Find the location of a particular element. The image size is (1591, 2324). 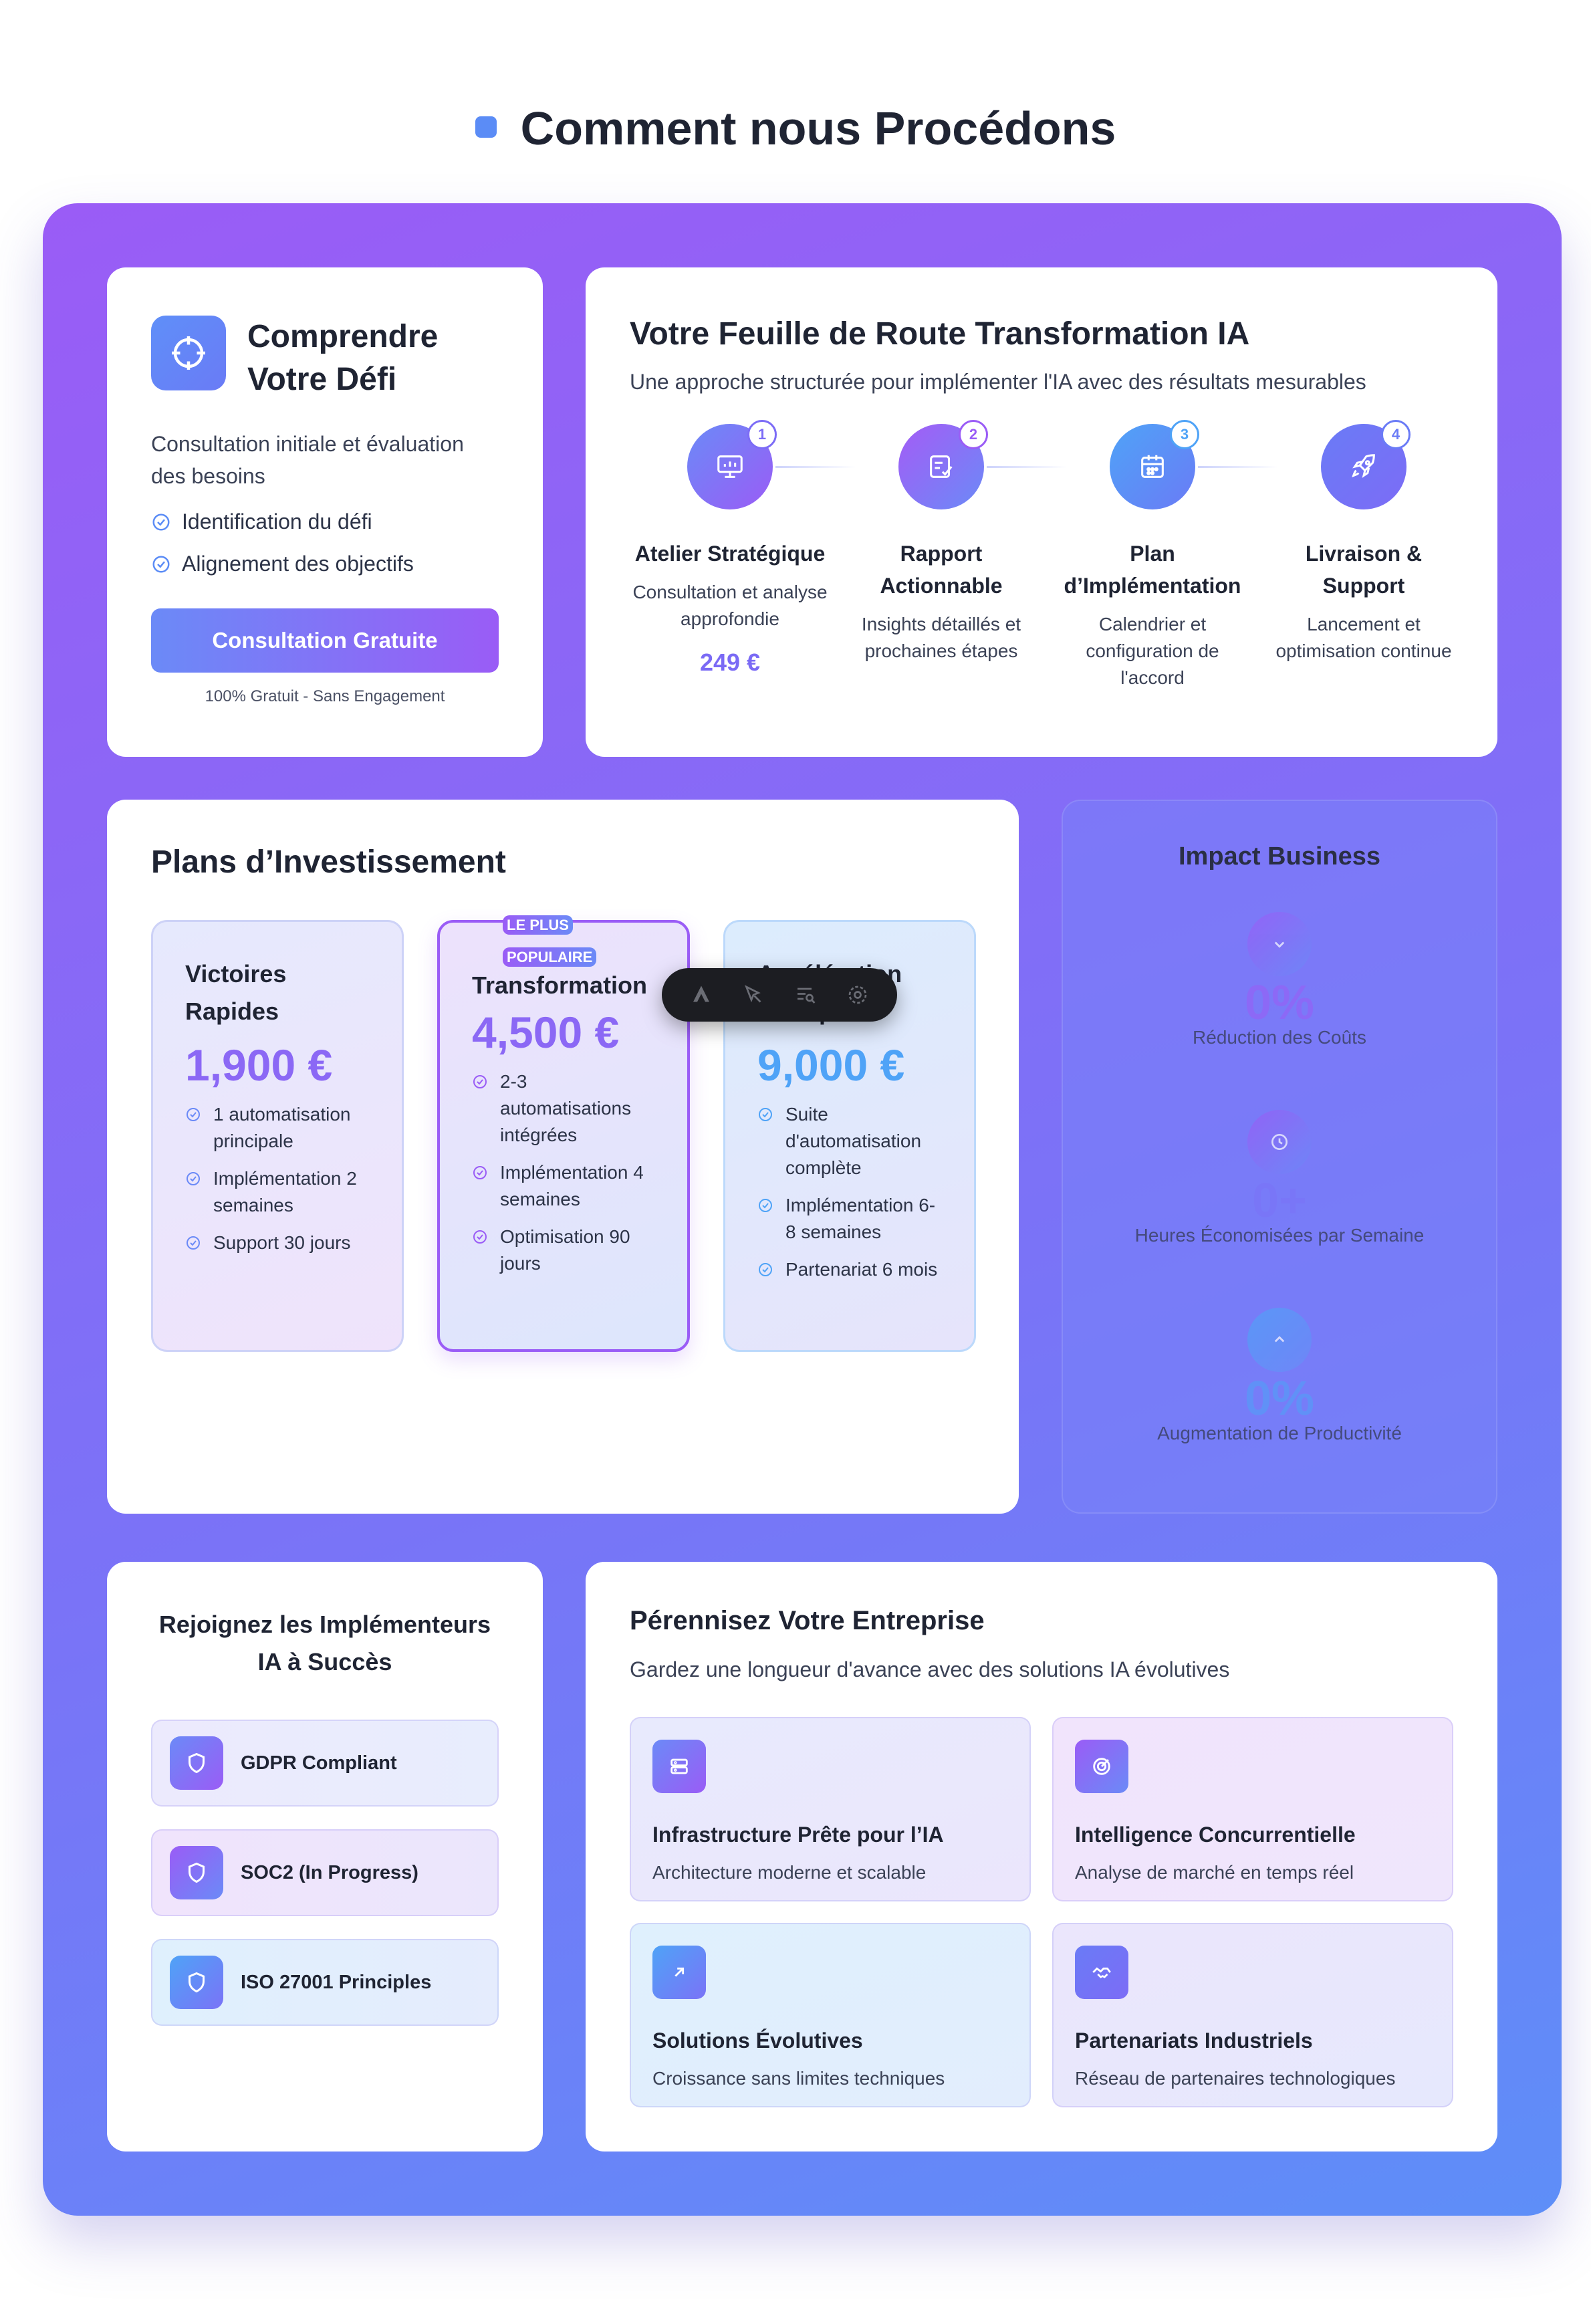

metric-label: Heures Économisées par Semaine is located at coordinates (1279, 1235).